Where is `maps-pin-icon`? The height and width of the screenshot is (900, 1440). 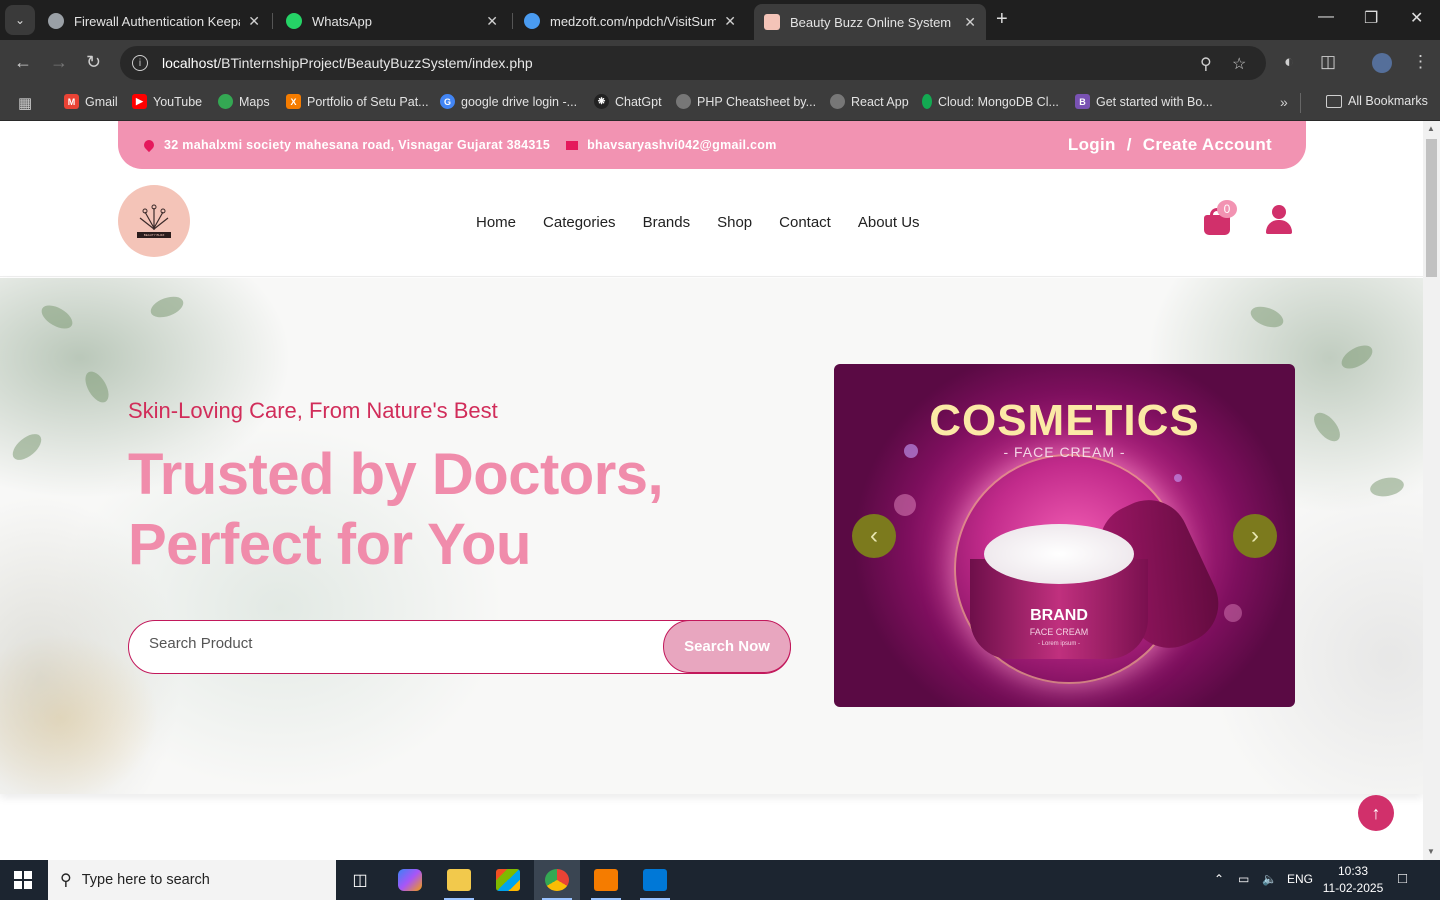
maps-pin-icon is located at coordinates (225, 101).